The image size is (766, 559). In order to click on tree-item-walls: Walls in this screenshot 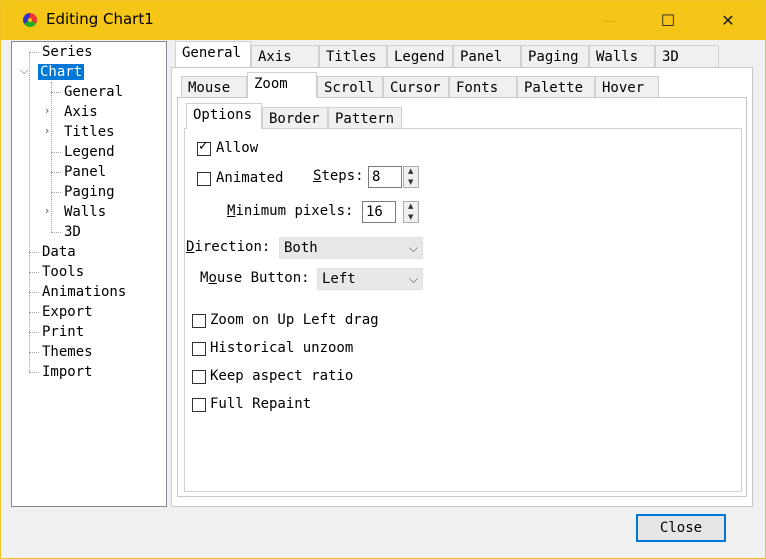, I will do `click(85, 212)`.